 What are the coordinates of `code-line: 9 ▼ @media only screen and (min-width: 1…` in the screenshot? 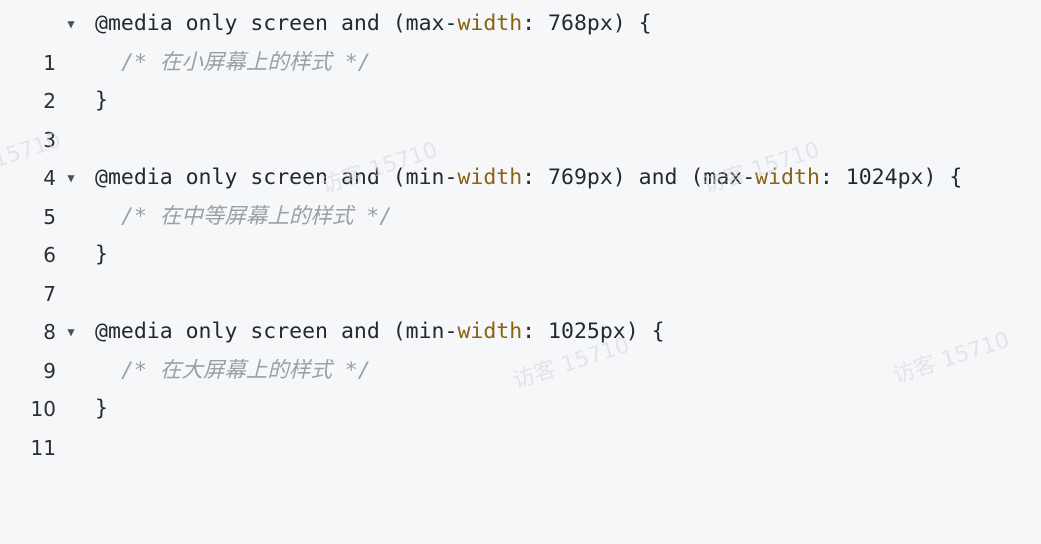 It's located at (520, 348).